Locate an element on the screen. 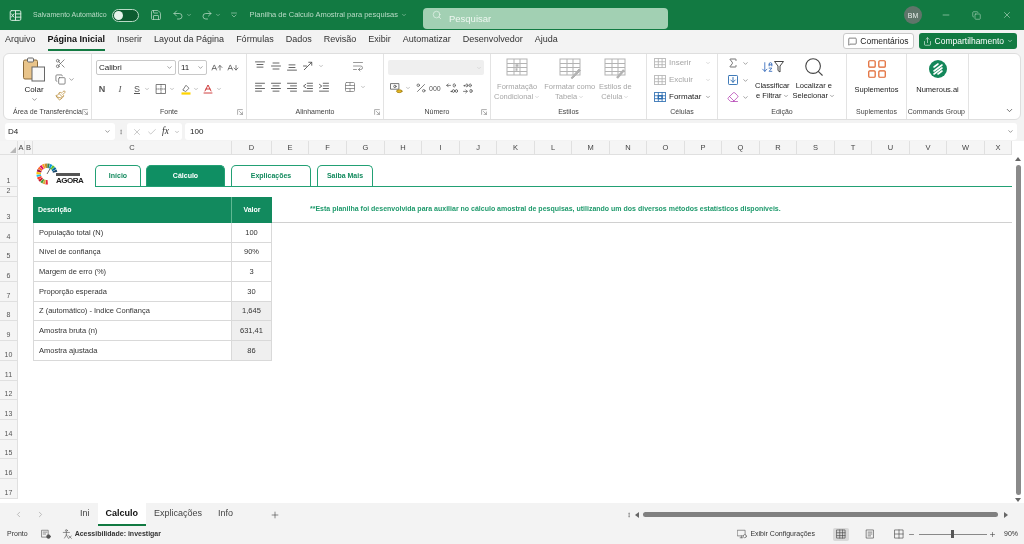 This screenshot has height=544, width=1024. font-name-field: Calibri is located at coordinates (136, 67).